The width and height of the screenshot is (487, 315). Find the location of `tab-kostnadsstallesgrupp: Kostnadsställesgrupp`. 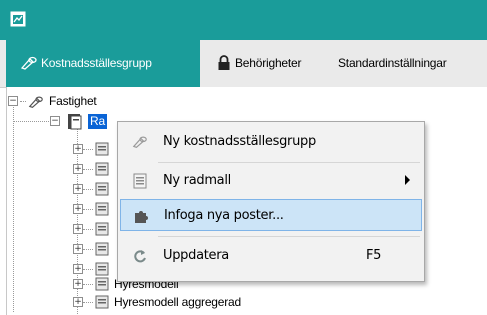

tab-kostnadsstallesgrupp: Kostnadsställesgrupp is located at coordinates (103, 63).